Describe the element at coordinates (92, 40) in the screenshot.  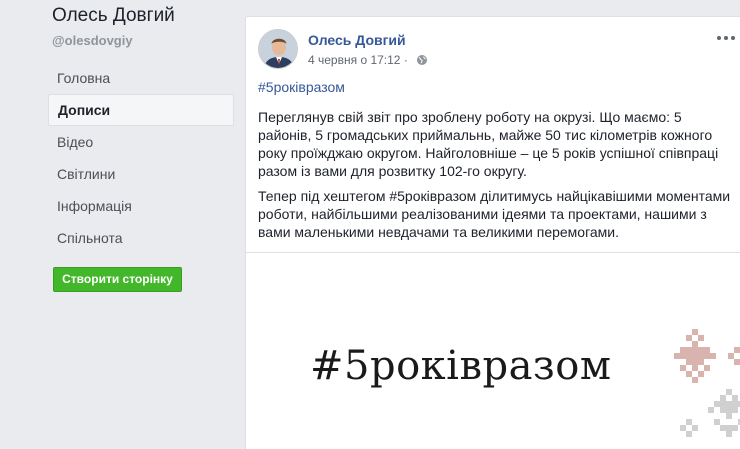
I see `page-handle: @olesdovgiy` at that location.